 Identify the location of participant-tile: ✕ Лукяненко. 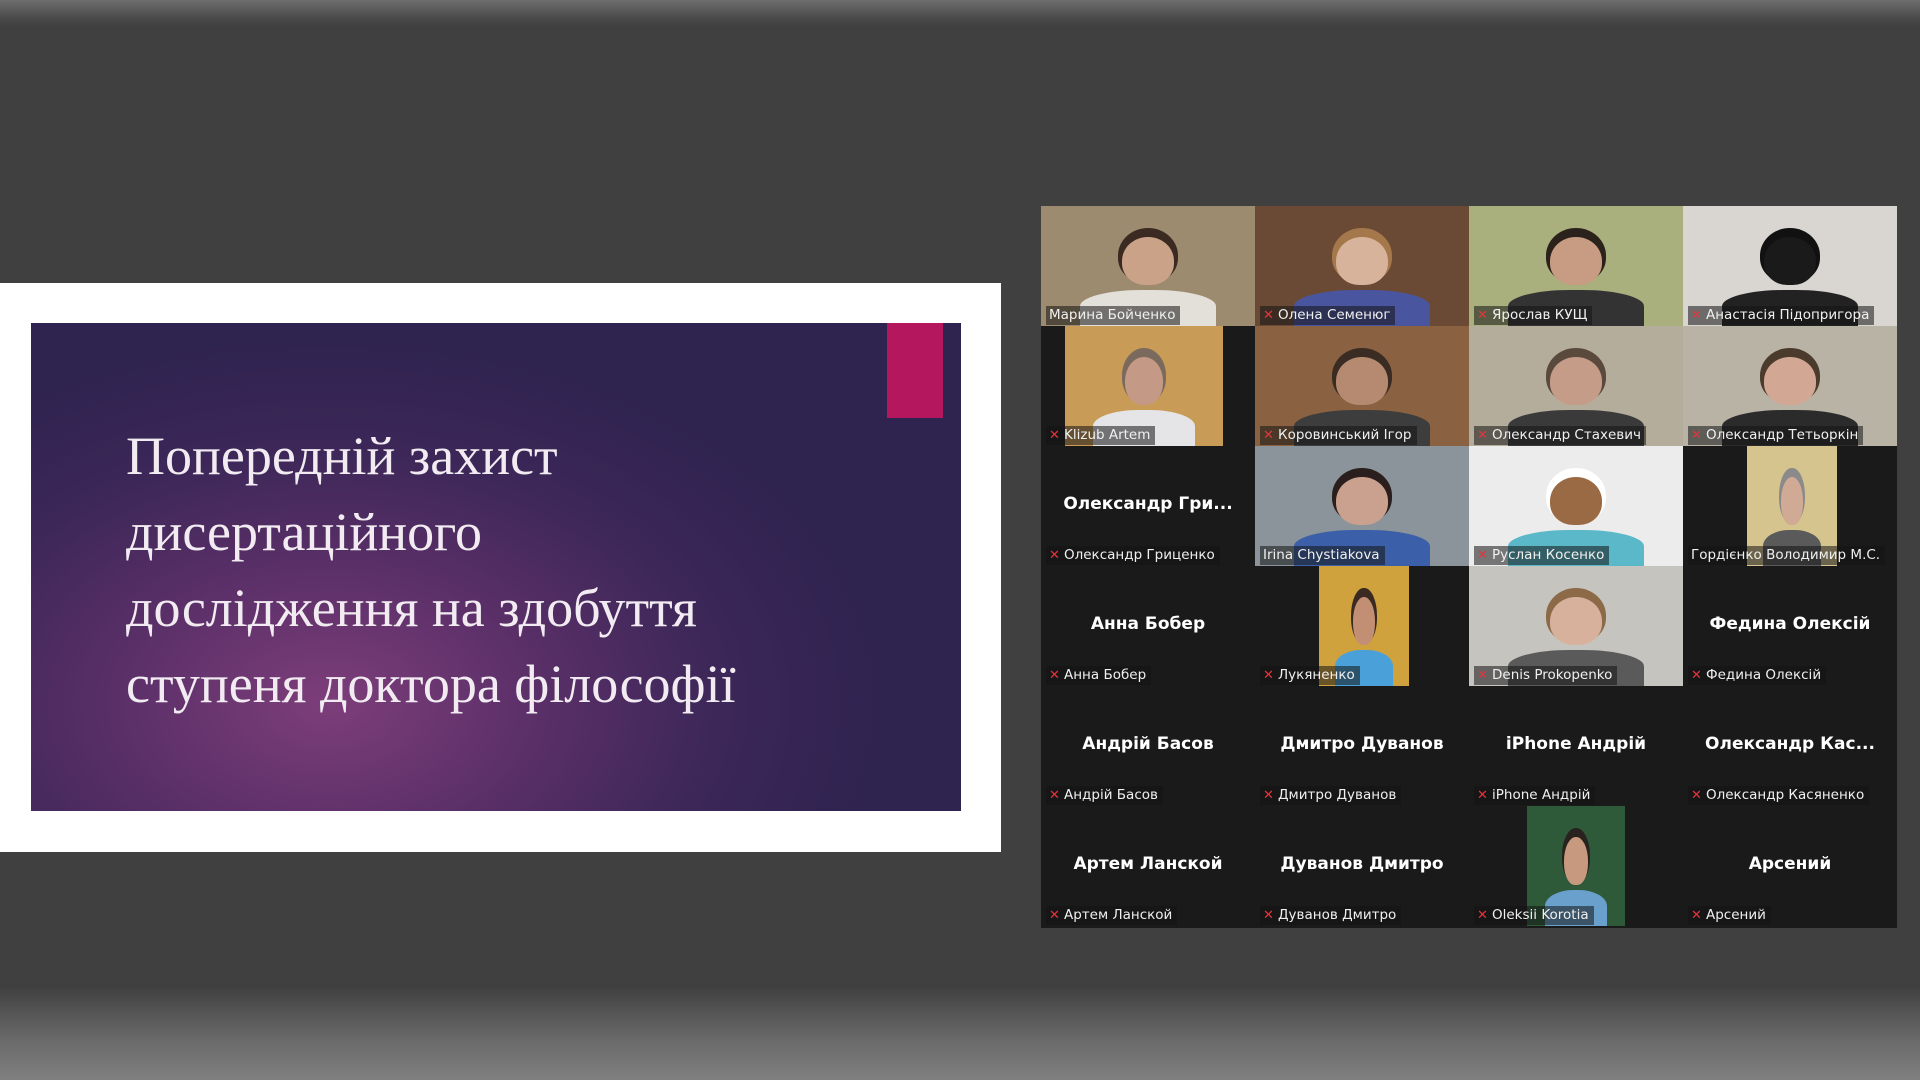
(1362, 626).